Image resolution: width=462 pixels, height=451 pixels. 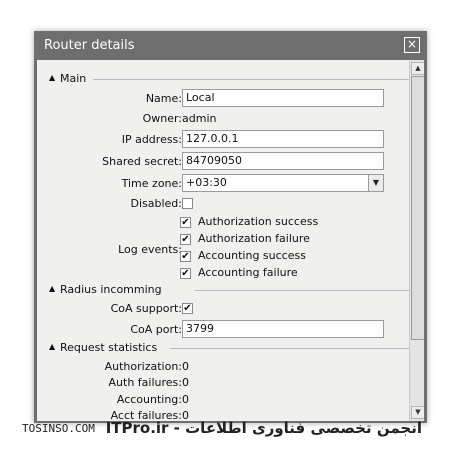 What do you see at coordinates (145, 382) in the screenshot?
I see `stat-label: Auth failures:` at bounding box center [145, 382].